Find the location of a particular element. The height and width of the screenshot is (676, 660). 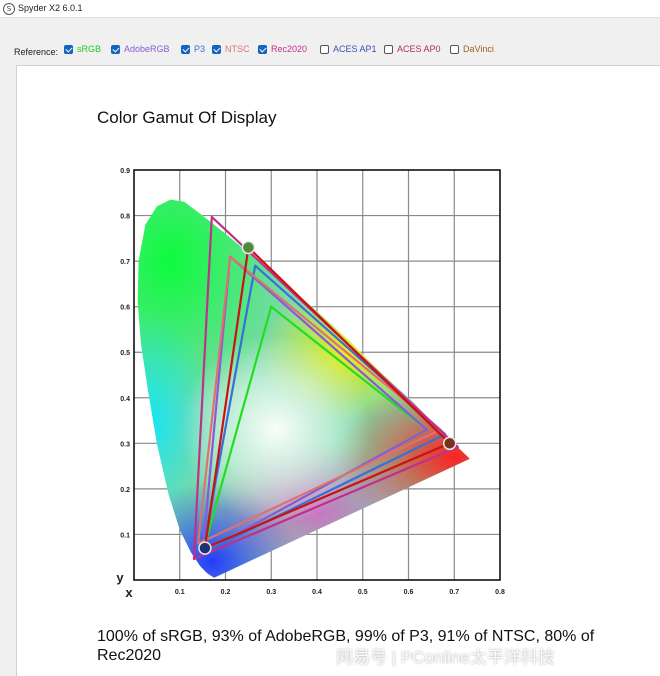

reference-item-davinci: DaVinci is located at coordinates (472, 49).